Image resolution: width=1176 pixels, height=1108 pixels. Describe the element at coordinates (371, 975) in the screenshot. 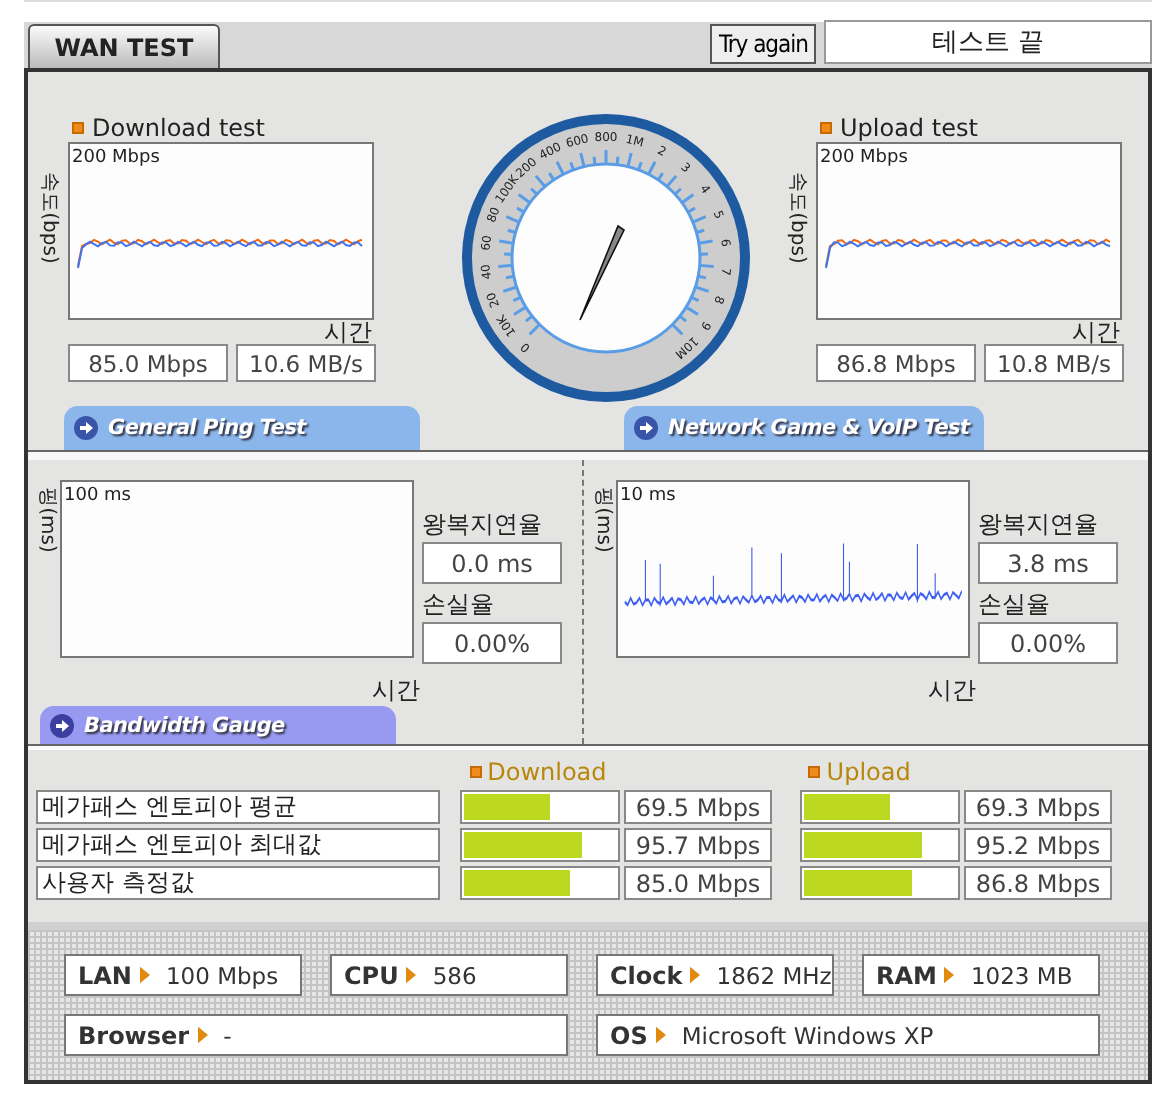

I see `info-label: CPU` at that location.